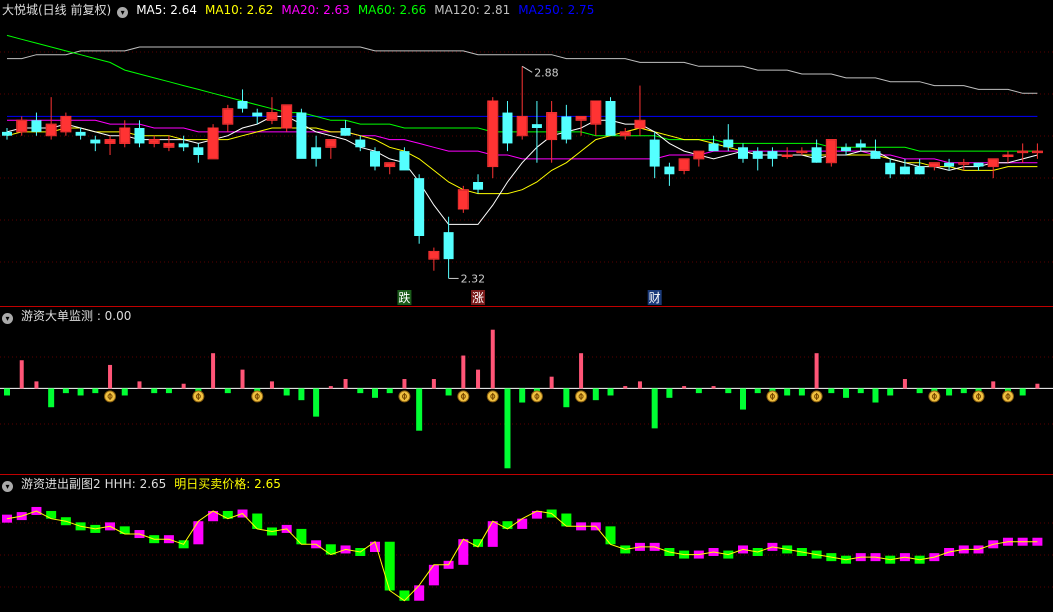 The width and height of the screenshot is (1053, 612). Describe the element at coordinates (473, 278) in the screenshot. I see `low-label: 2.32` at that location.